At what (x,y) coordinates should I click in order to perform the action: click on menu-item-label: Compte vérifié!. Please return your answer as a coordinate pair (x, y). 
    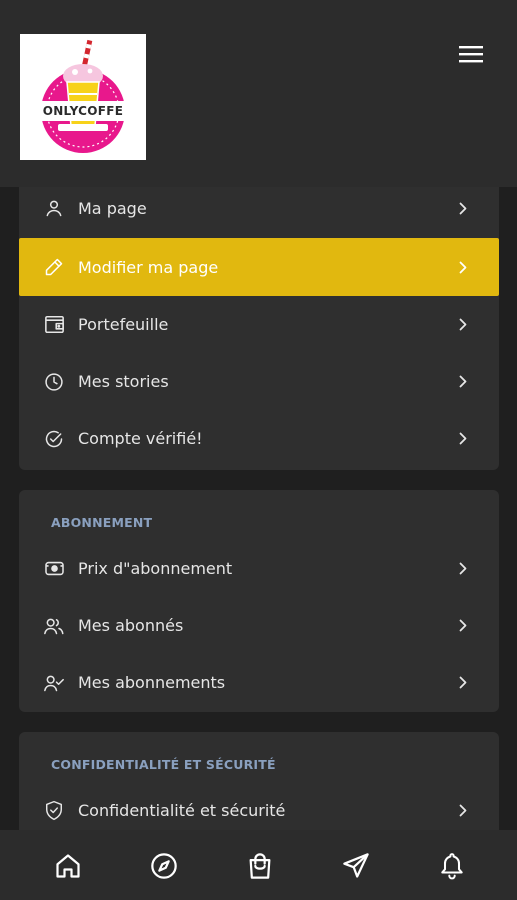
    Looking at the image, I should click on (140, 438).